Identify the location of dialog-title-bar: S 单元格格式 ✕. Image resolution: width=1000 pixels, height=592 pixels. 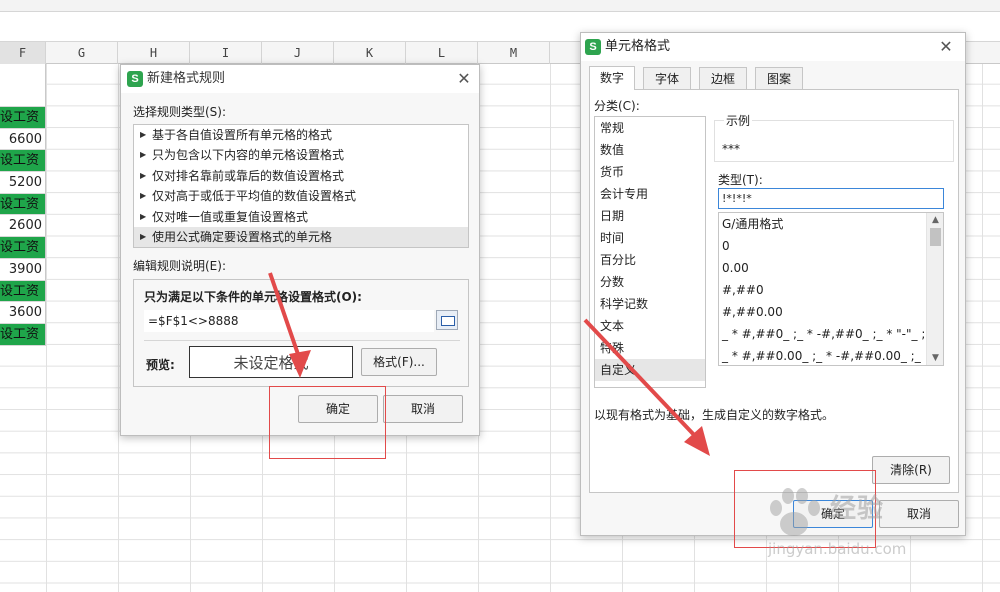
(773, 47).